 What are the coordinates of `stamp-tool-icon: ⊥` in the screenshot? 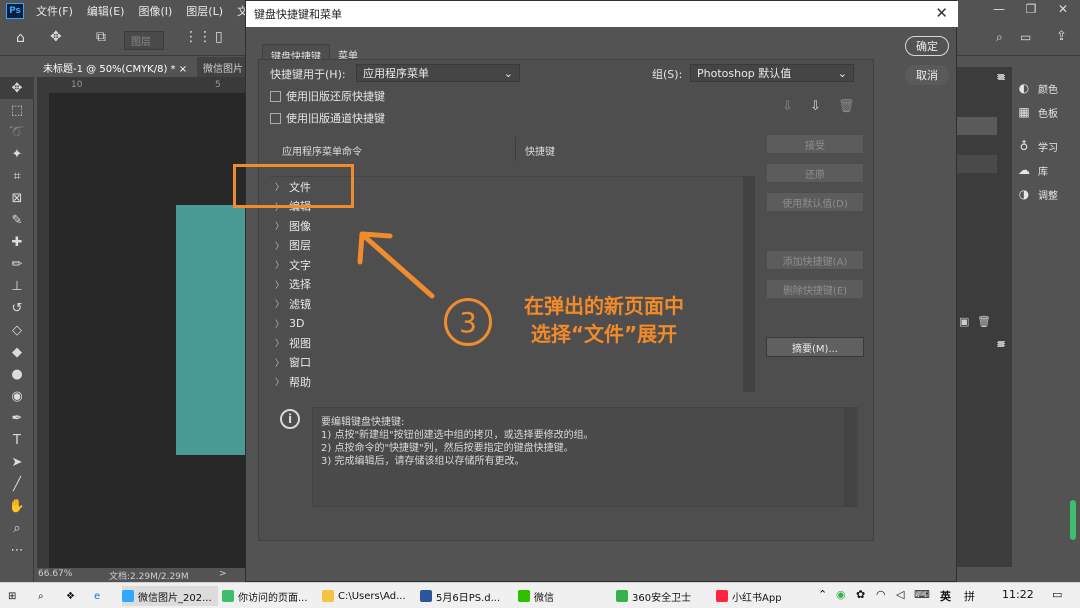 It's located at (17, 286).